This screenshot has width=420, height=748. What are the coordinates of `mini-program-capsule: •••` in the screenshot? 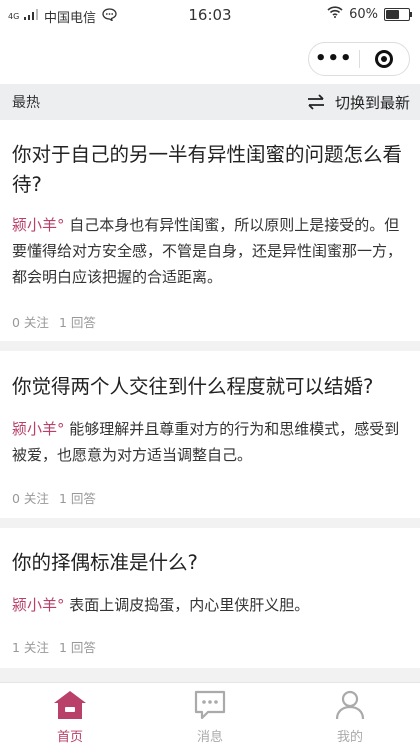 It's located at (359, 59).